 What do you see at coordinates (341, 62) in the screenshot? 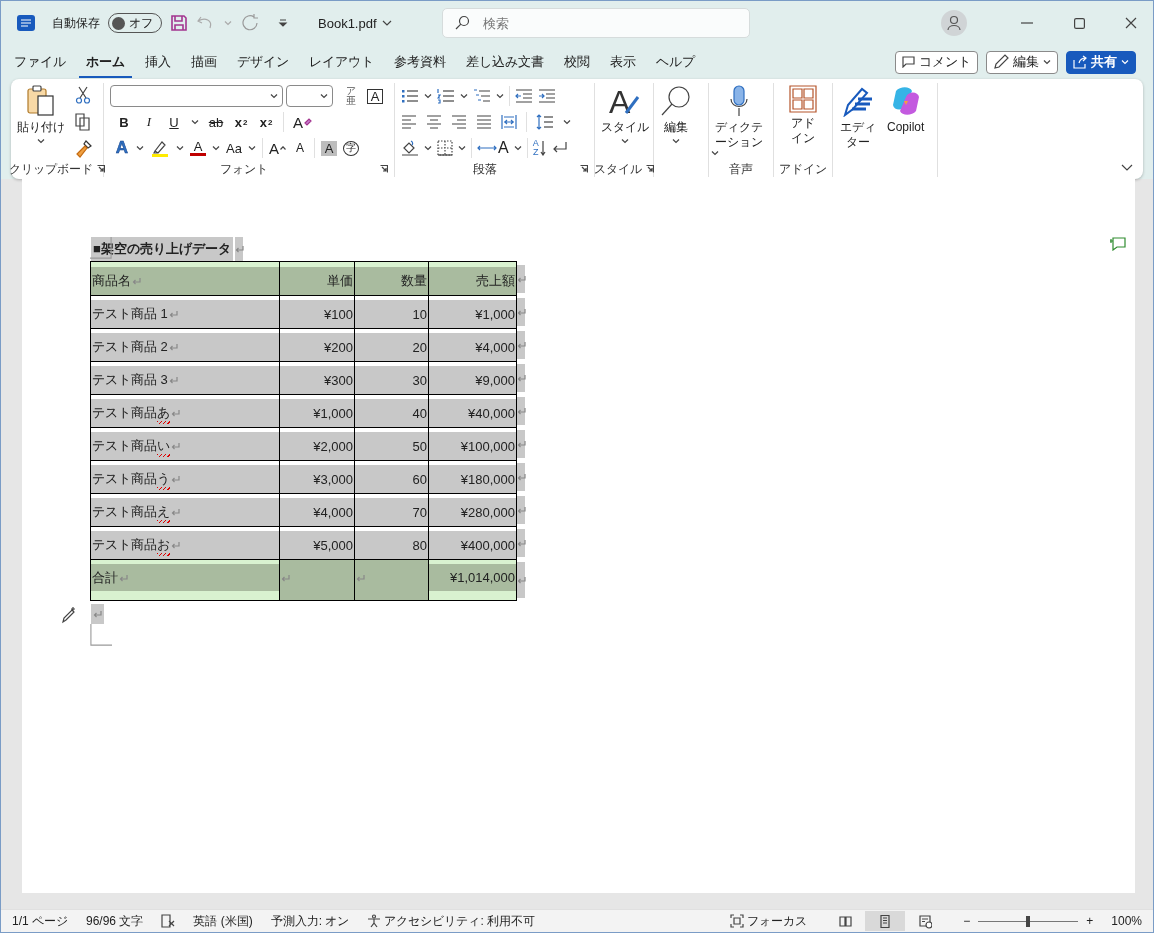
I see `ribbon-tab: レイアウト` at bounding box center [341, 62].